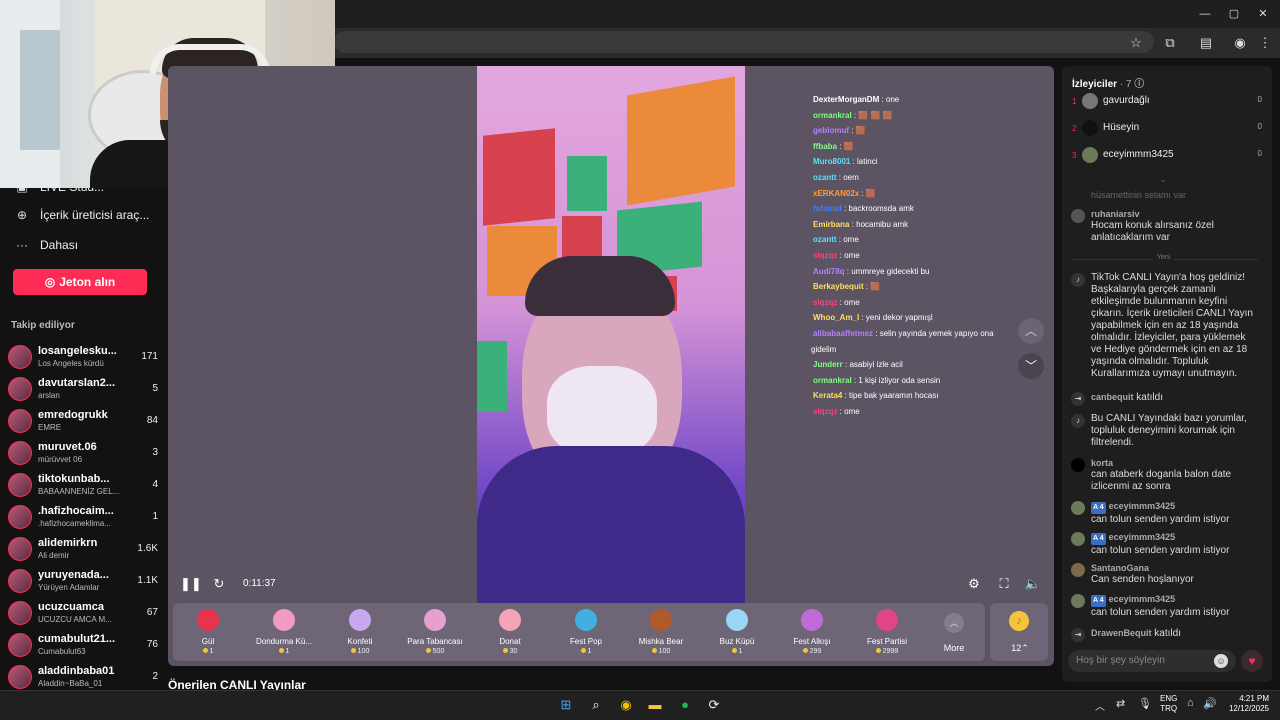 The width and height of the screenshot is (1280, 720). Describe the element at coordinates (875, 395) in the screenshot. I see `overlay-chat-line: Kerata4 : tipe bak yaaramın hocası` at that location.